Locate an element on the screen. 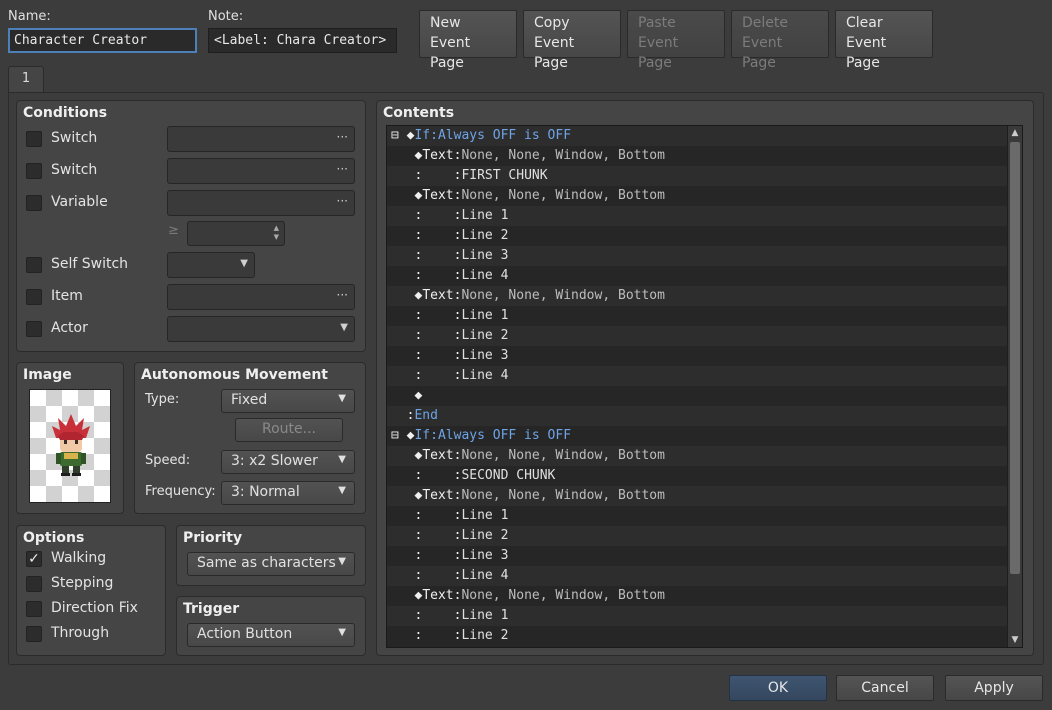 This screenshot has width=1052, height=710. condition-self-switch-label: Self Switch is located at coordinates (90, 264).